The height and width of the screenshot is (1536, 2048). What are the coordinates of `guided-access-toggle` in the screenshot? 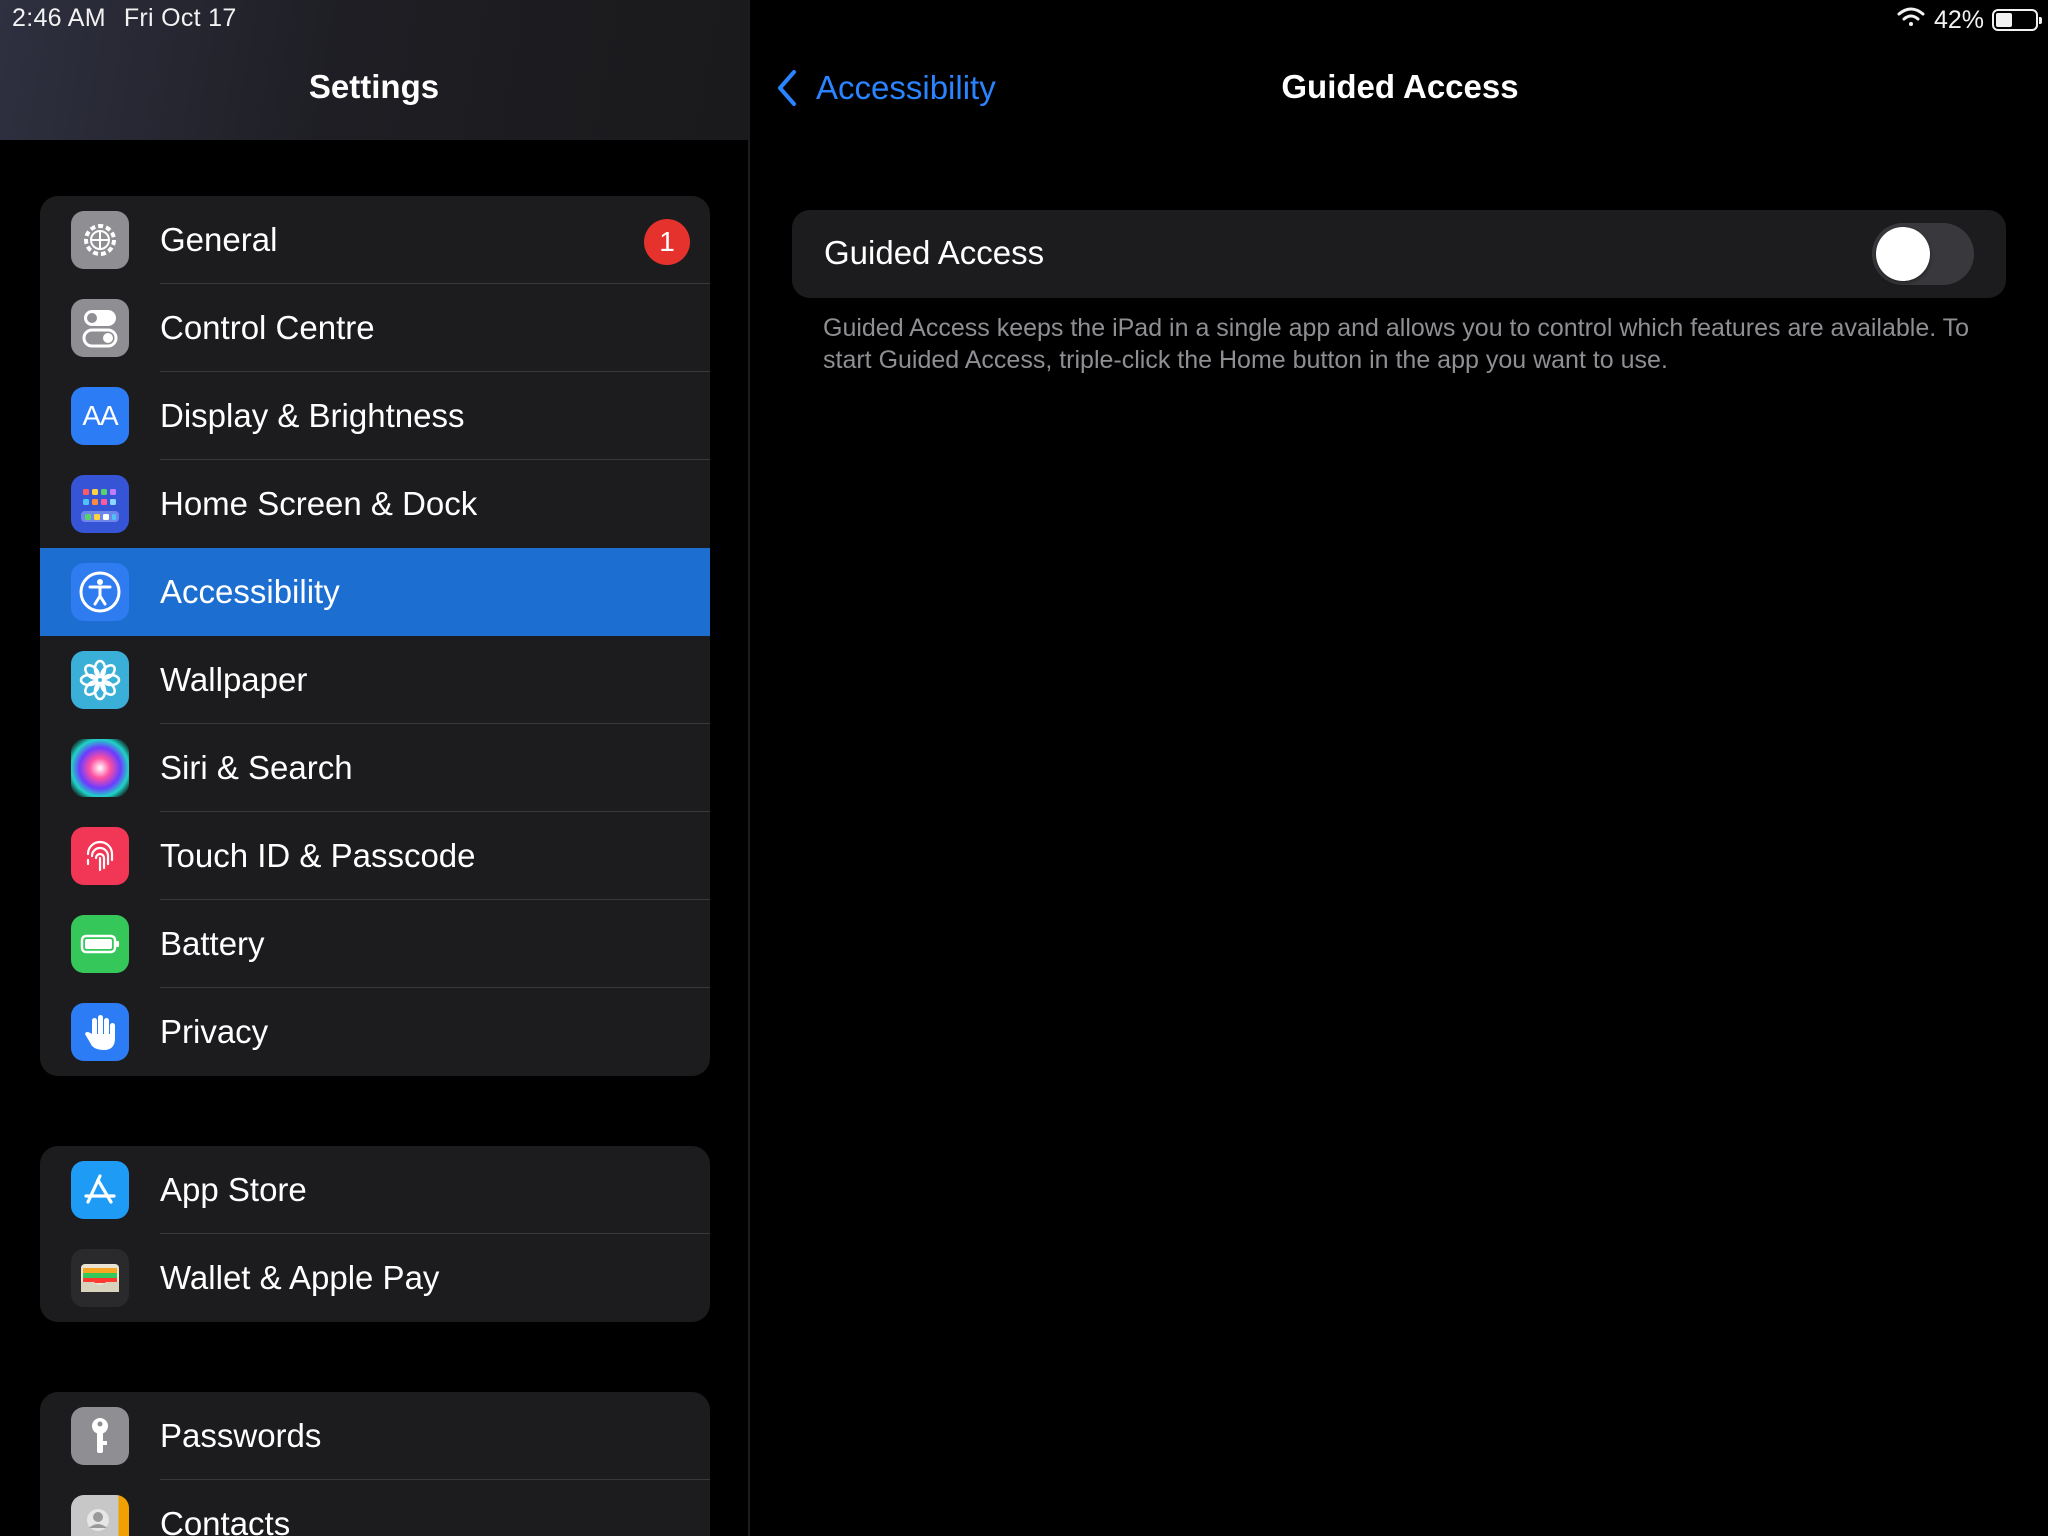 It's located at (1923, 254).